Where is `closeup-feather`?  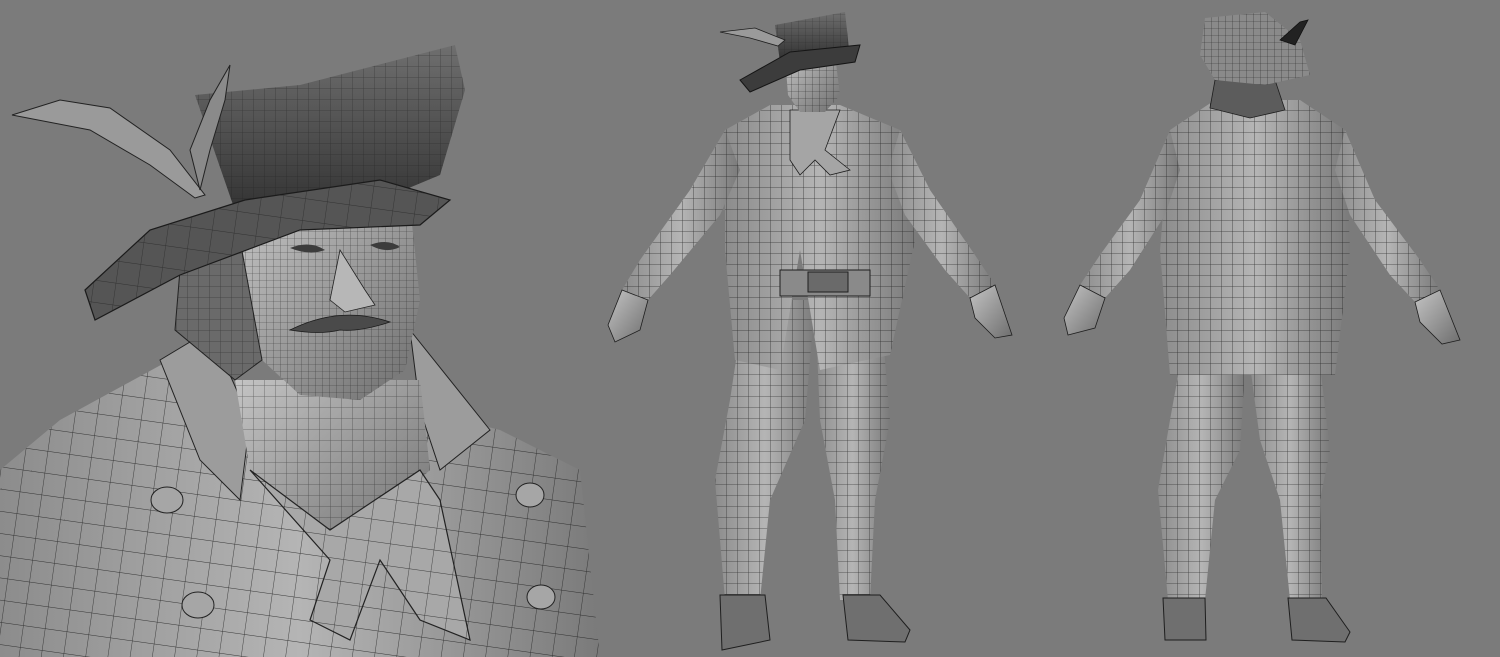 closeup-feather is located at coordinates (121, 131).